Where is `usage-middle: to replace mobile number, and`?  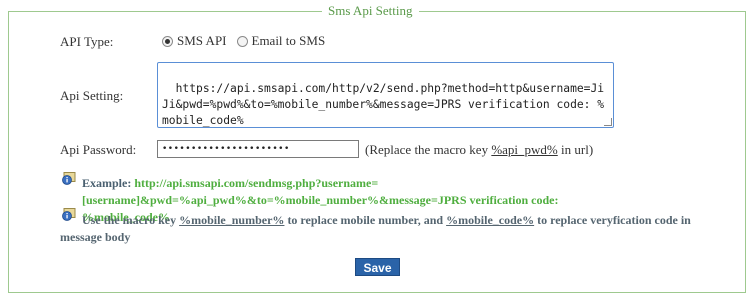 usage-middle: to replace mobile number, and is located at coordinates (365, 220).